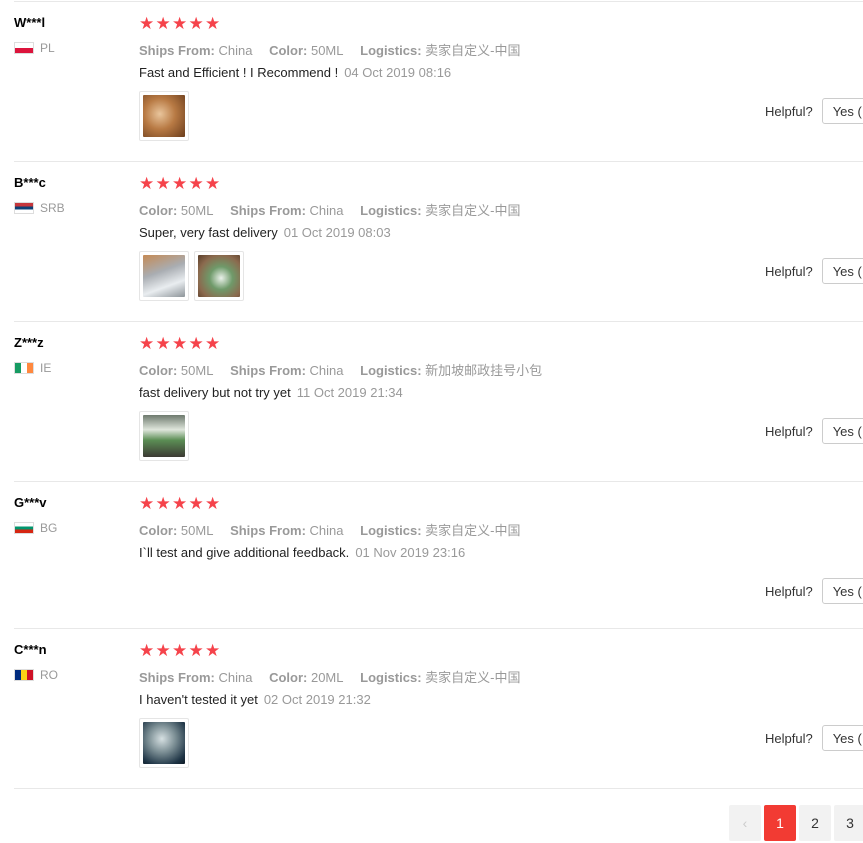 Image resolution: width=863 pixels, height=843 pixels. I want to click on country-code: BG, so click(49, 528).